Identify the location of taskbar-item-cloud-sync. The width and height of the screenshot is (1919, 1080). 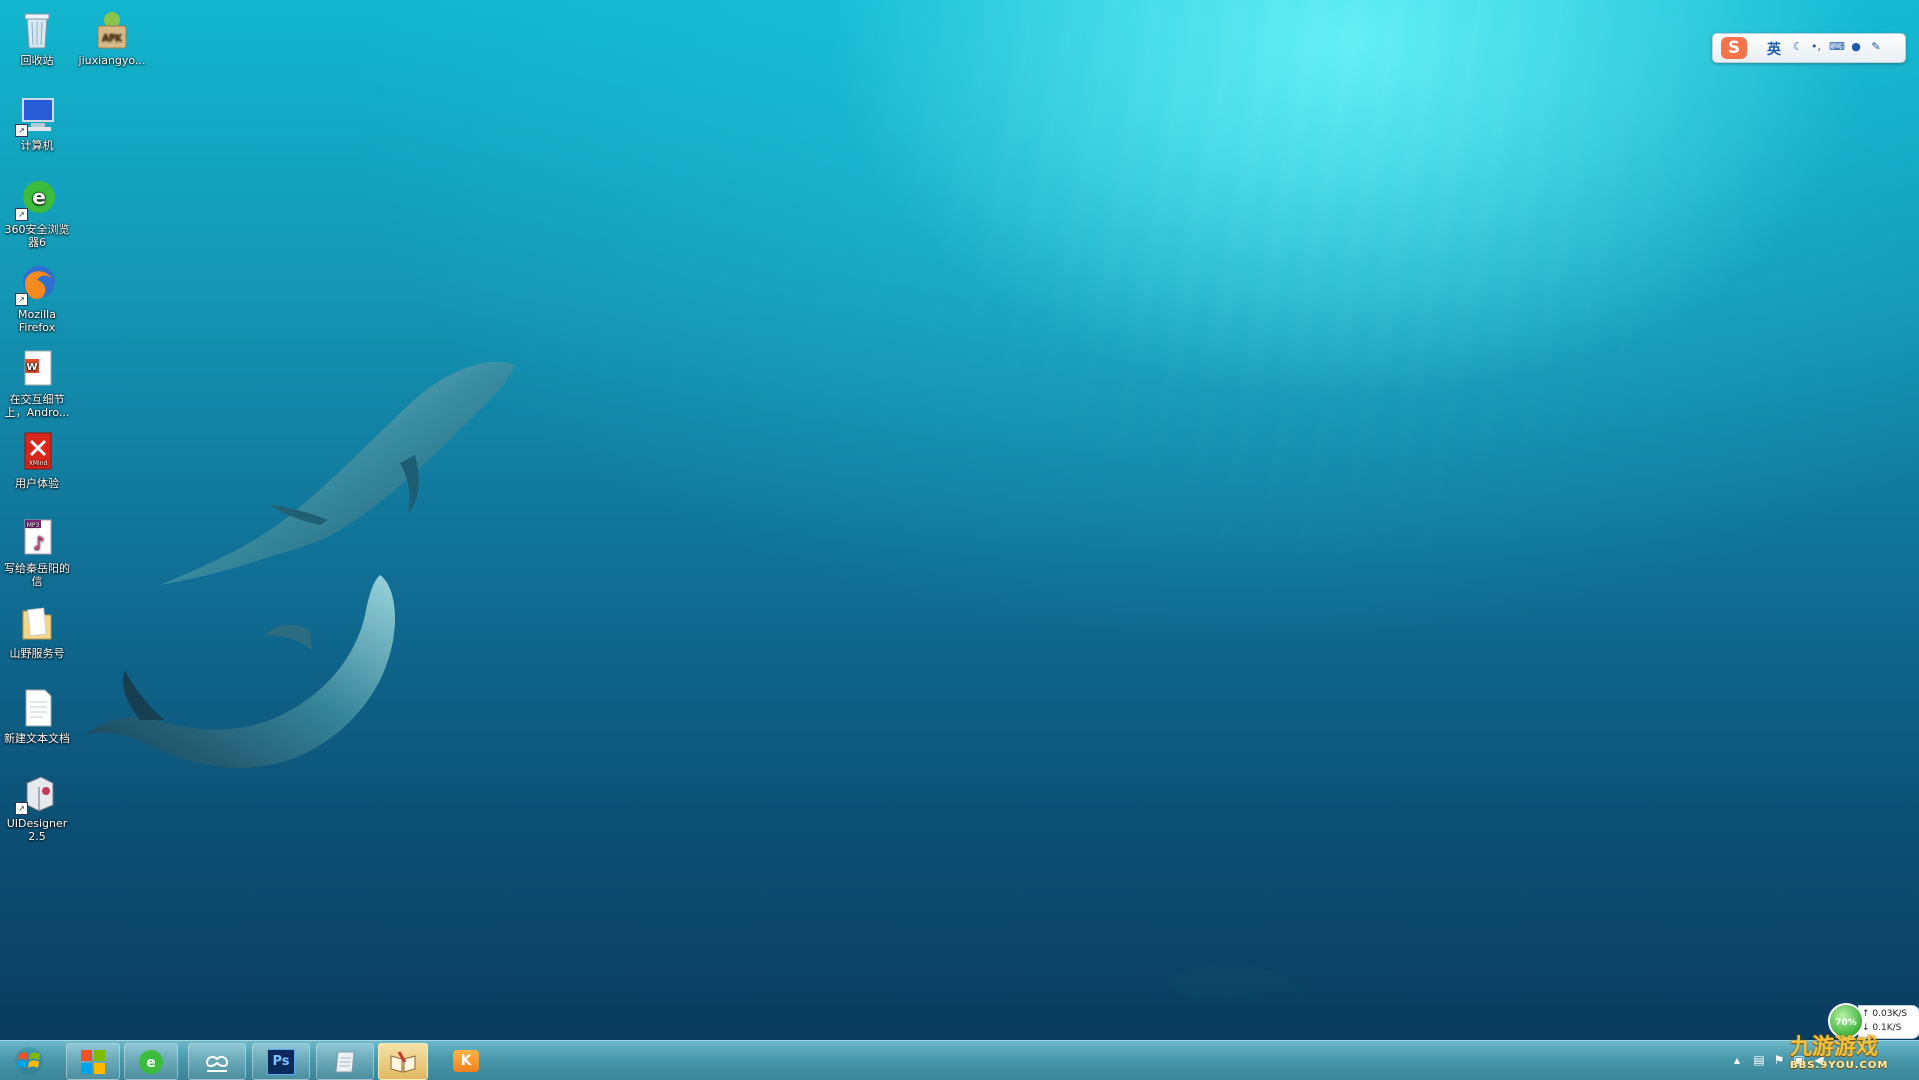
(217, 1061).